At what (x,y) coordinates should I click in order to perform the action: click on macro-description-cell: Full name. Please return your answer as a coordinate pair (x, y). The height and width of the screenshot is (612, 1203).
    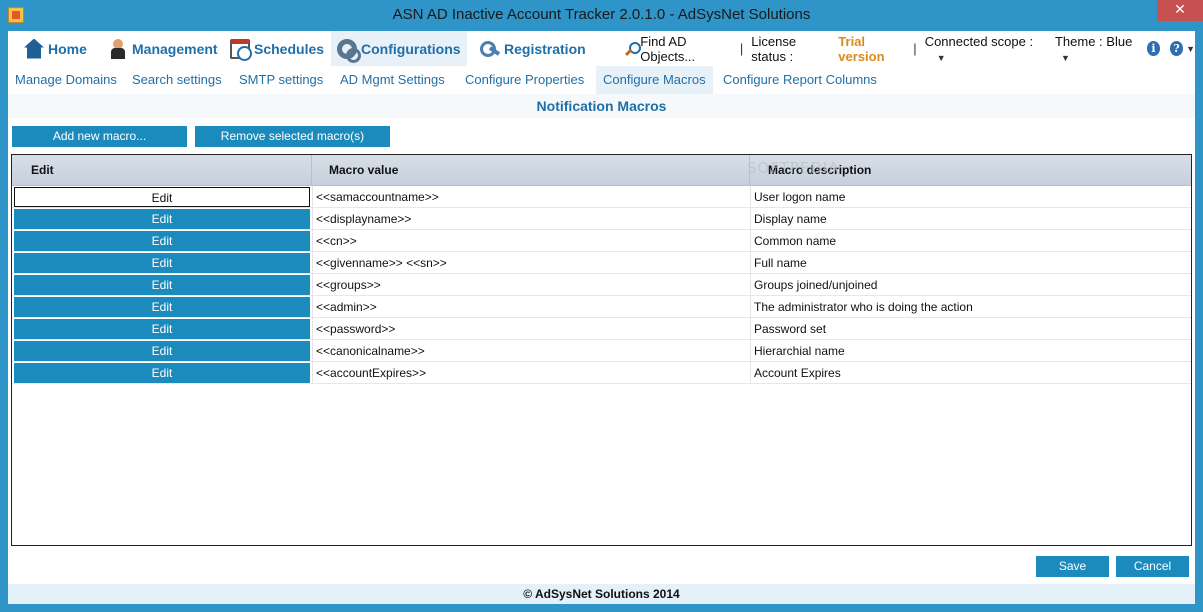
    Looking at the image, I should click on (780, 263).